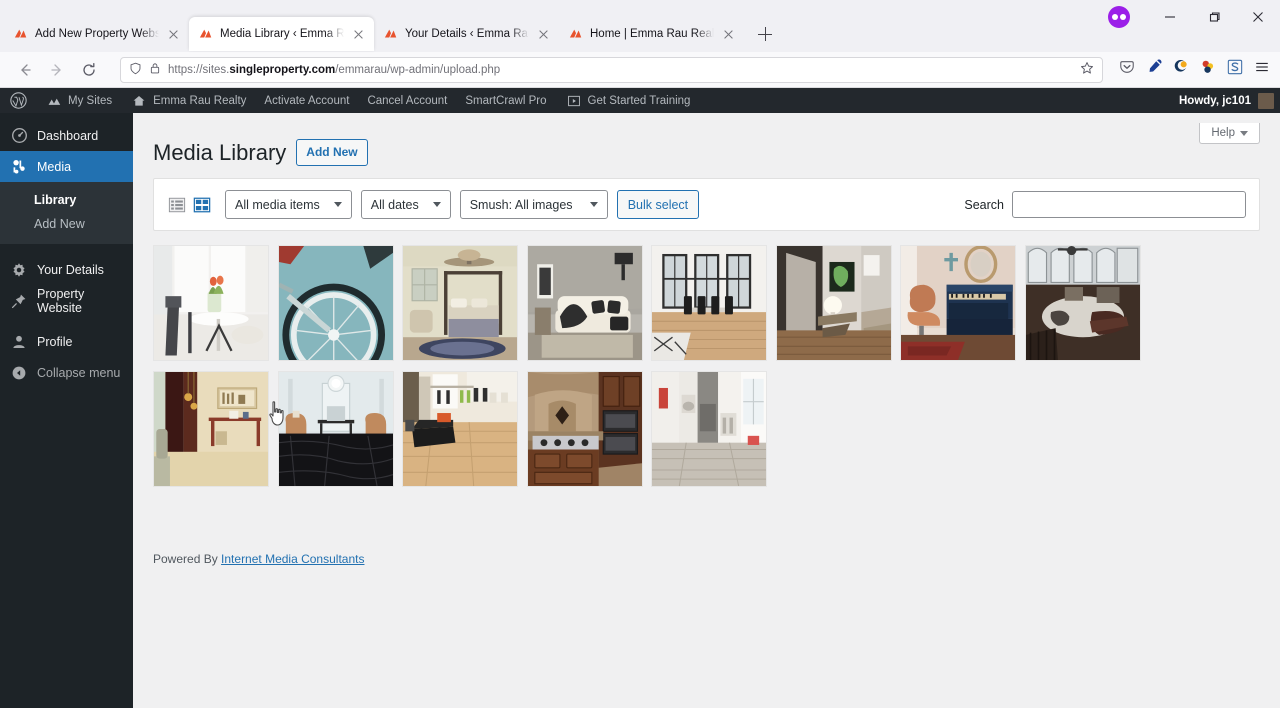  I want to click on firefox-account-avatar-icon, so click(1119, 17).